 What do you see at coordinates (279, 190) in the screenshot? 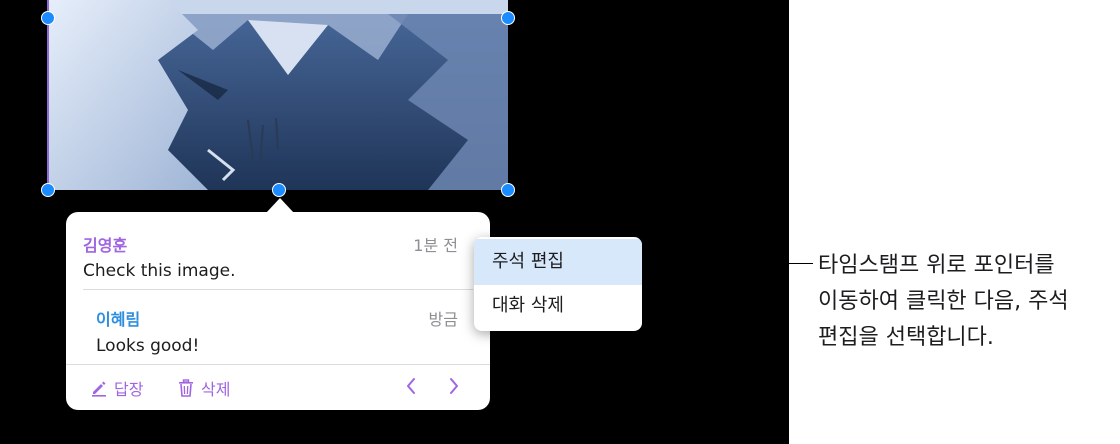
I see `resize-handle-bottom-center` at bounding box center [279, 190].